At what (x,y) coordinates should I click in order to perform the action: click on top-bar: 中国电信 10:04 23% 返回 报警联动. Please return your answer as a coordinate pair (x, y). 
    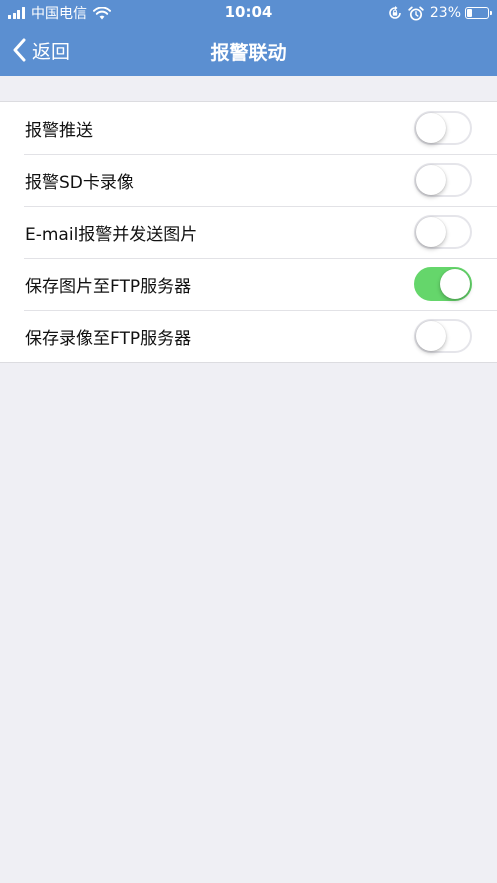
    Looking at the image, I should click on (248, 38).